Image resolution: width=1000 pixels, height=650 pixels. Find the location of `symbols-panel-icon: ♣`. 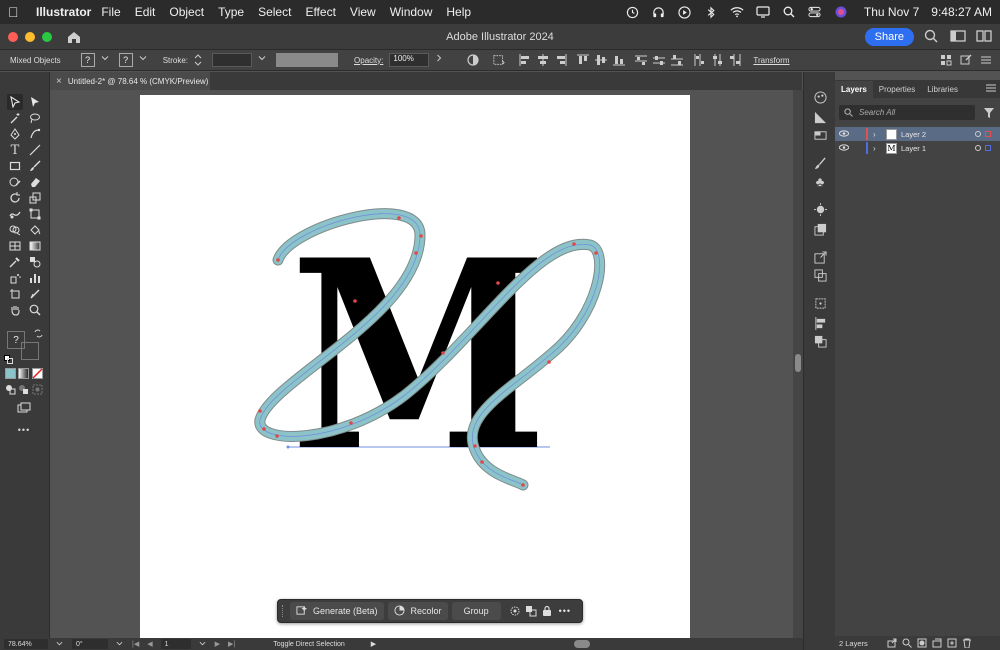

symbols-panel-icon: ♣ is located at coordinates (820, 181).